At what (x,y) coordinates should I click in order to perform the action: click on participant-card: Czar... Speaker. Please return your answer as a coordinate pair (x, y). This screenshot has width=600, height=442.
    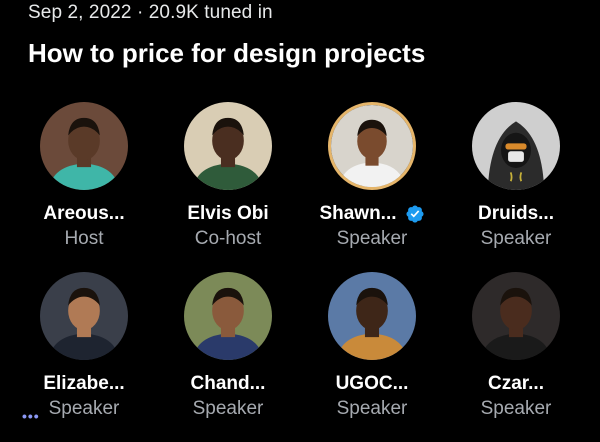
    Looking at the image, I should click on (516, 357).